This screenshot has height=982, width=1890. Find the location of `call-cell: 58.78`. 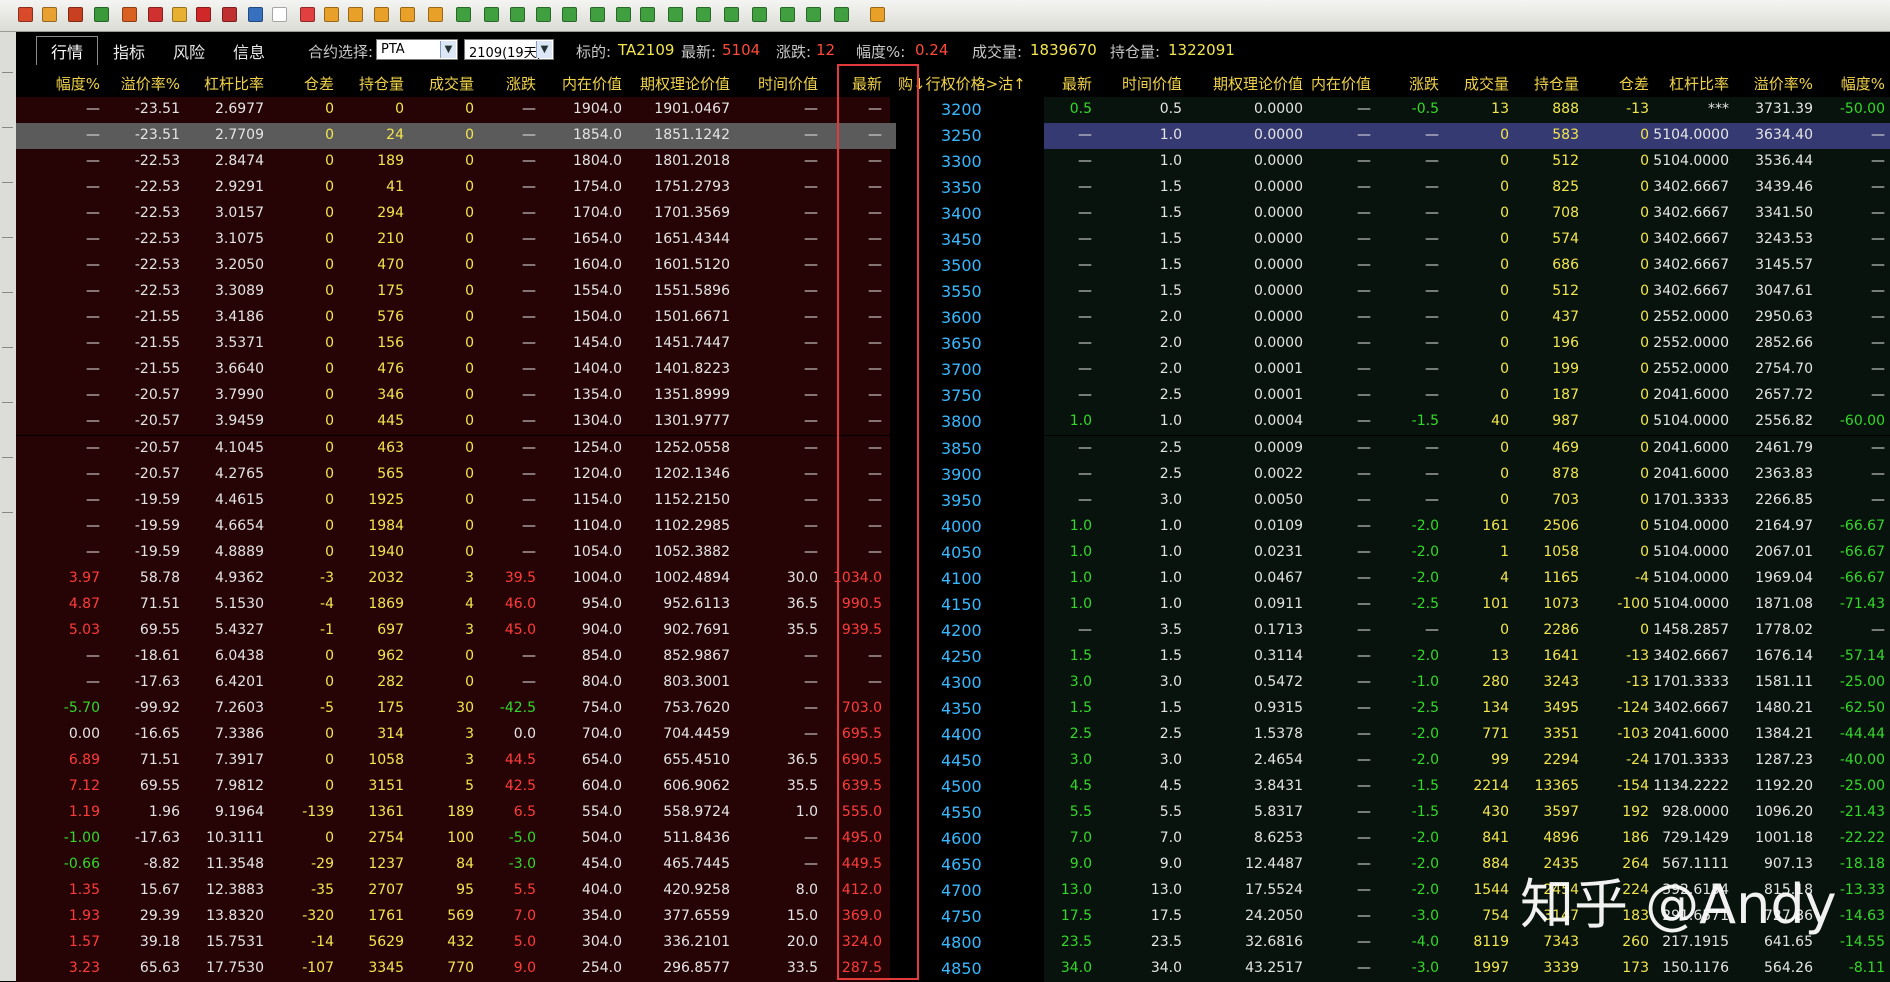

call-cell: 58.78 is located at coordinates (160, 578).